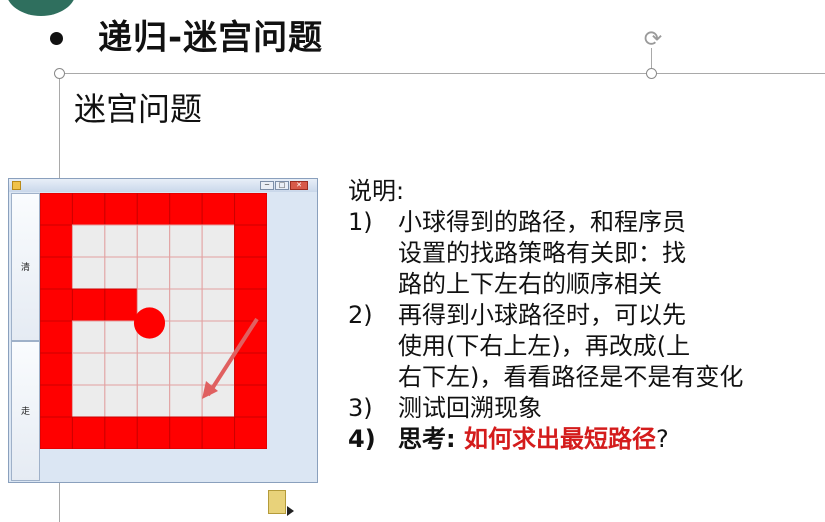 This screenshot has width=825, height=522. I want to click on note-line: 路的上下左右的顺序相关, so click(530, 284).